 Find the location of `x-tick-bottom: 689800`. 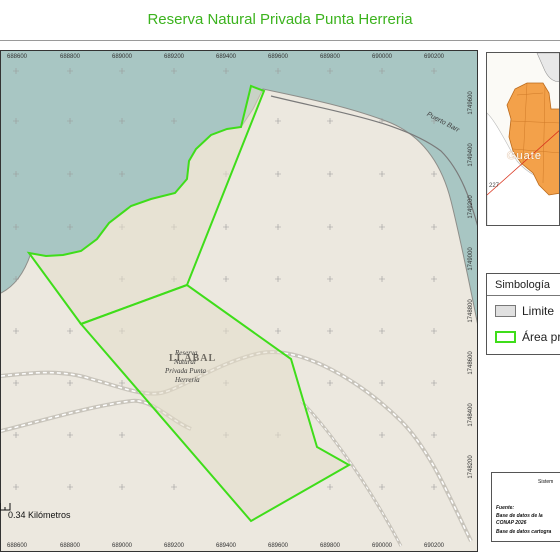

x-tick-bottom: 689800 is located at coordinates (330, 546).